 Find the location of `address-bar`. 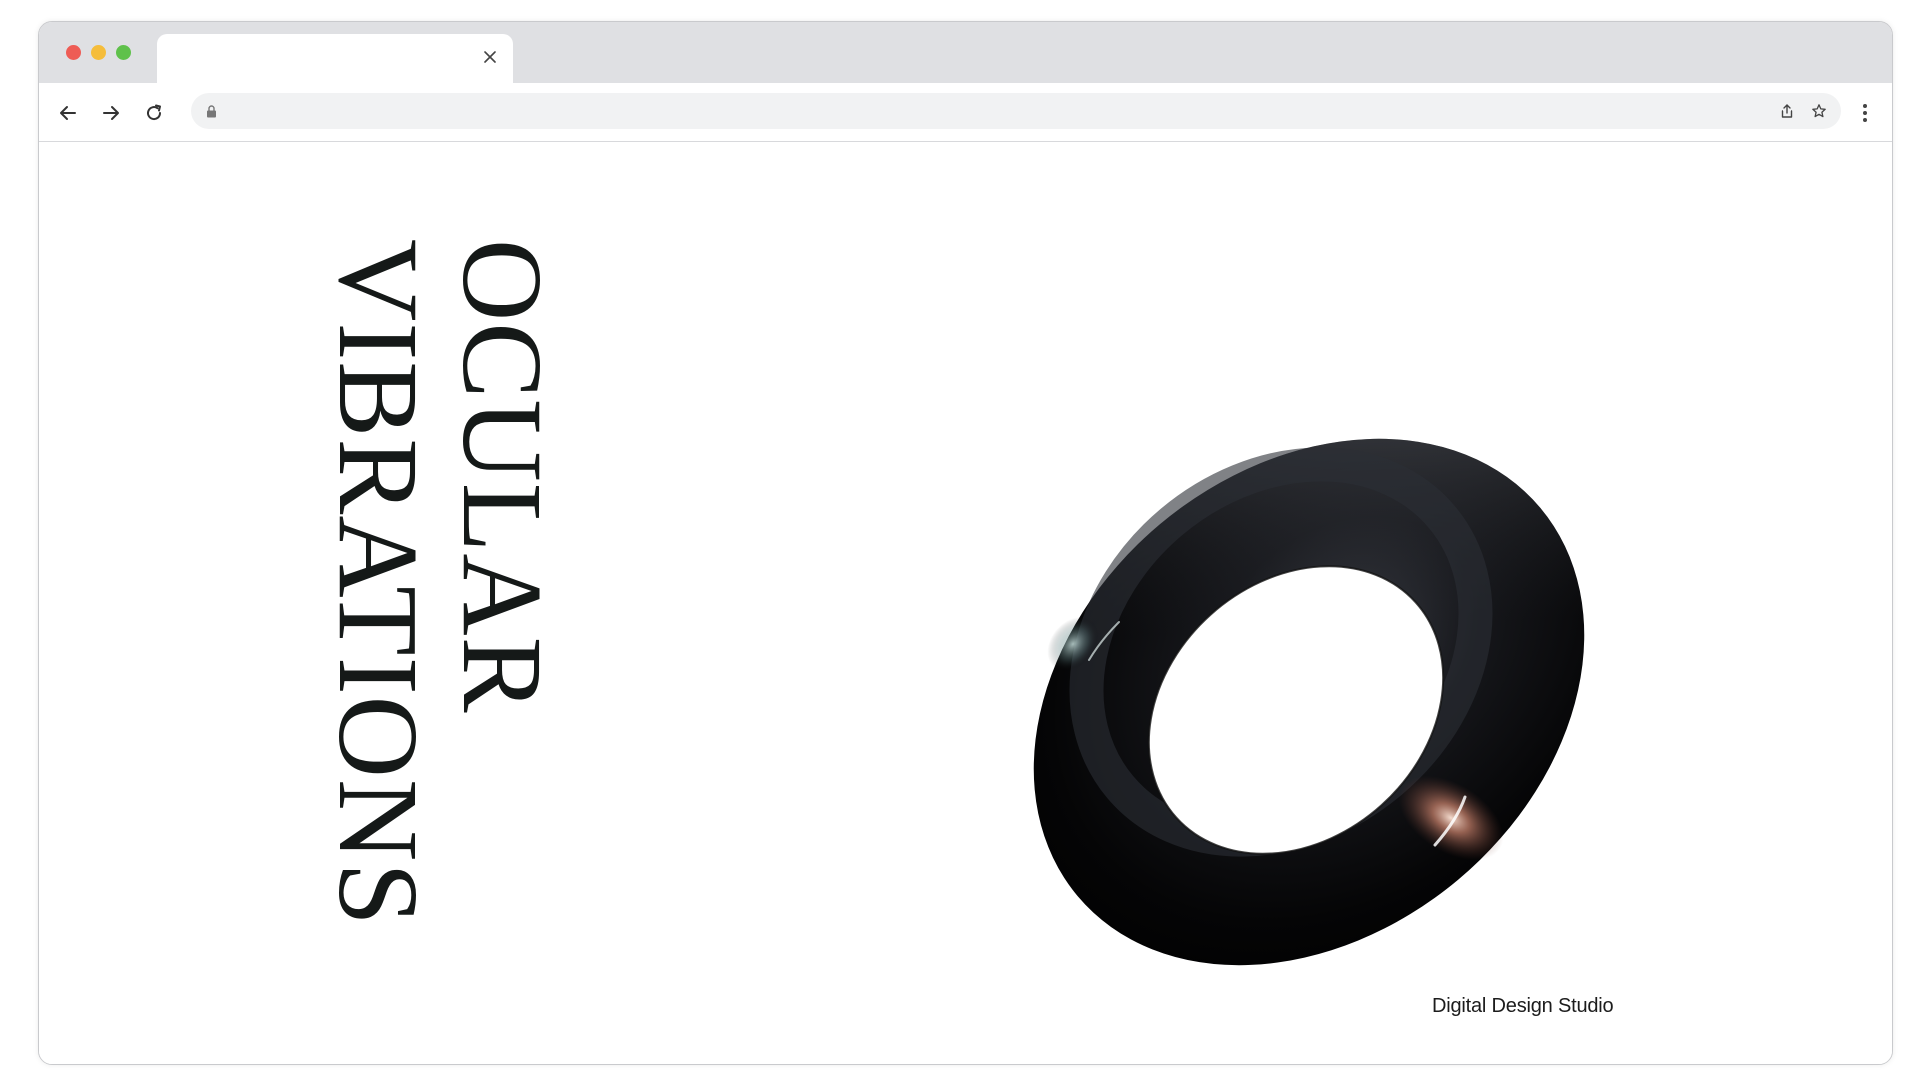

address-bar is located at coordinates (1016, 111).